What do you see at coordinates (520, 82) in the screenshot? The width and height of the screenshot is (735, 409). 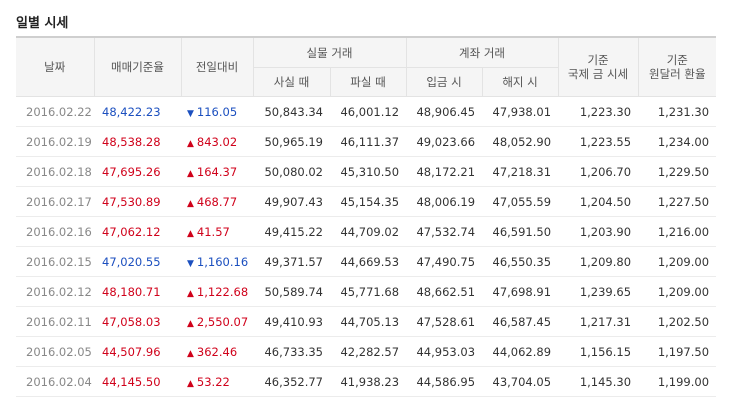 I see `header-account-withdraw: 해지 시` at bounding box center [520, 82].